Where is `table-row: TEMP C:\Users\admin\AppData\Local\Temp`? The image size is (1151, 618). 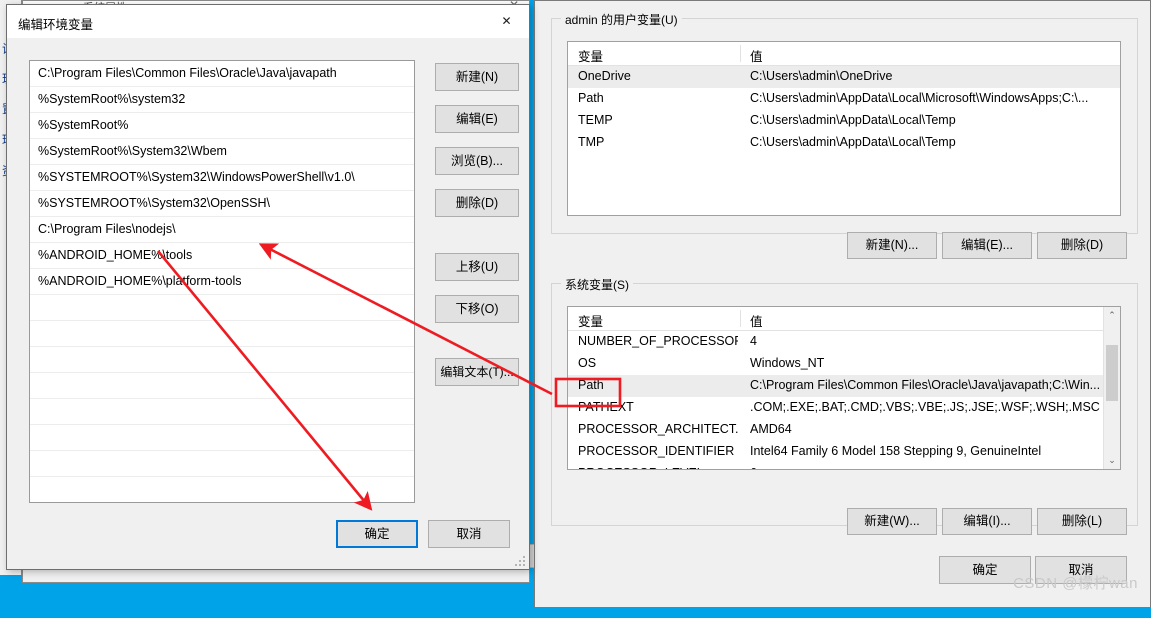 table-row: TEMP C:\Users\admin\AppData\Local\Temp is located at coordinates (844, 121).